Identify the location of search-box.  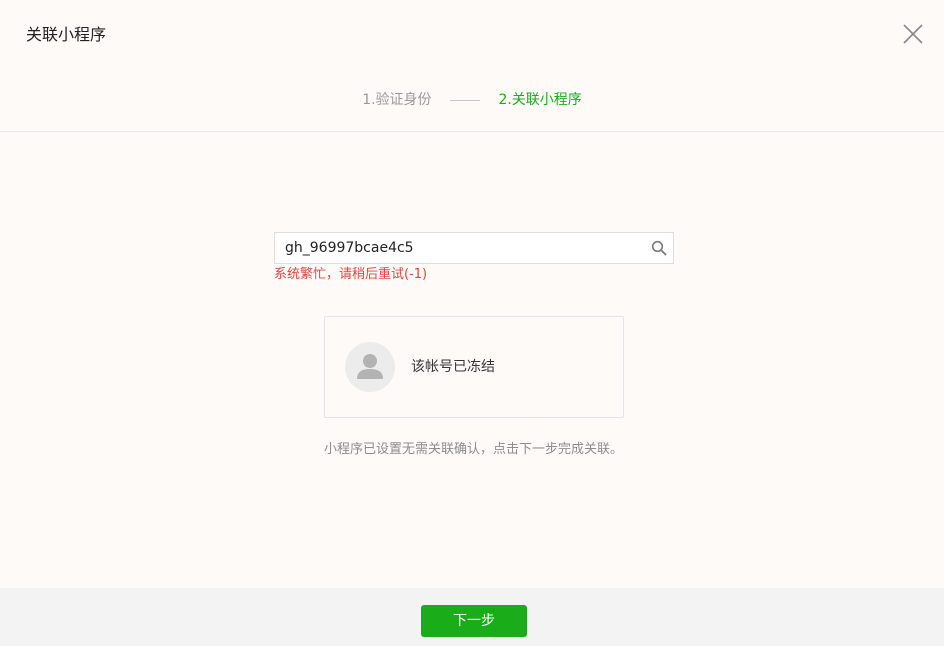
(474, 248).